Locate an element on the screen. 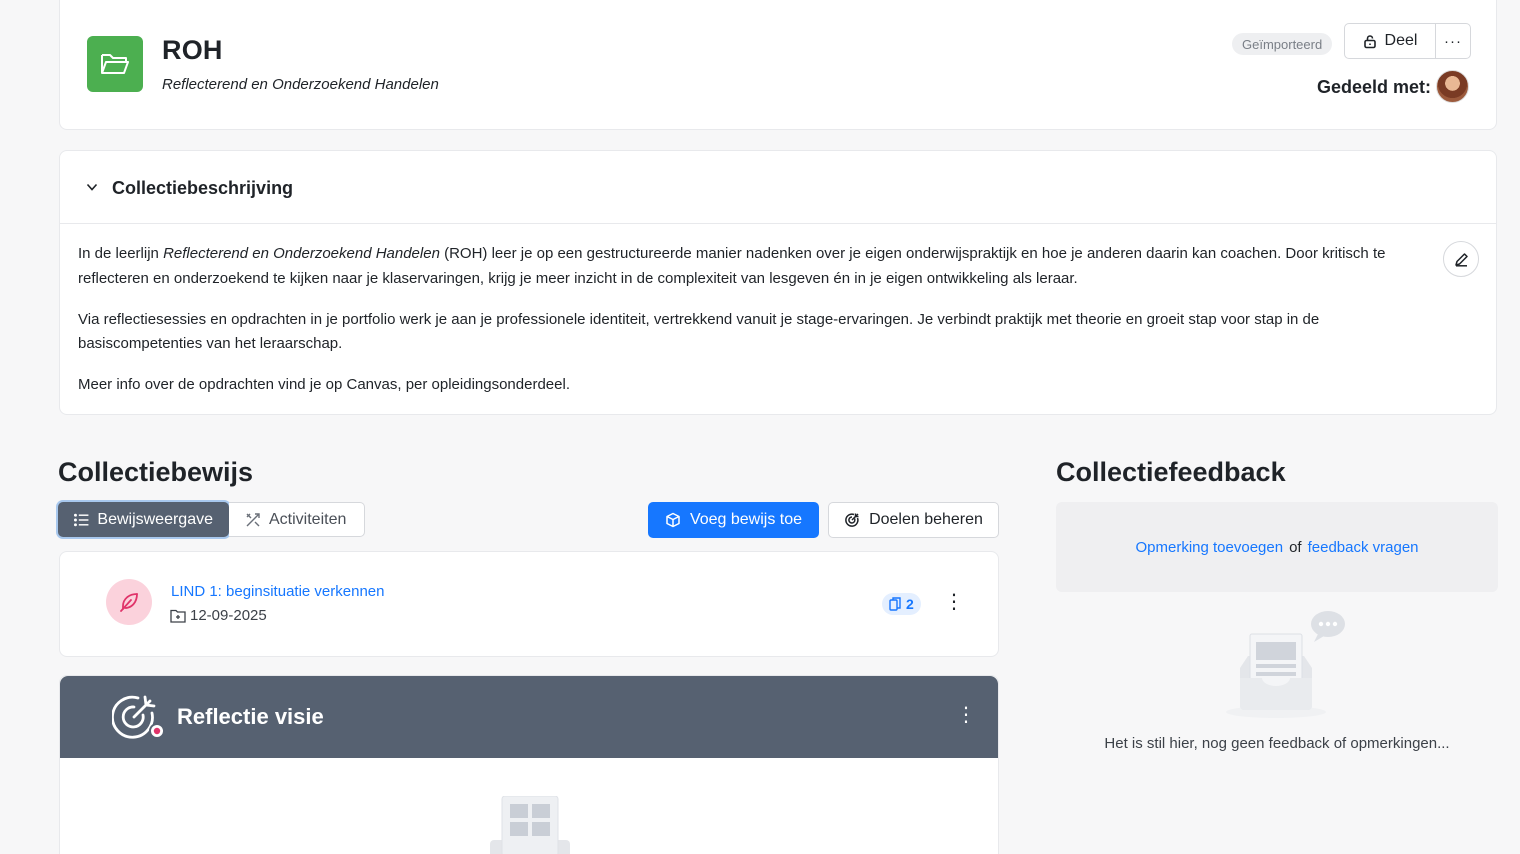 The image size is (1520, 854). box-icon is located at coordinates (673, 520).